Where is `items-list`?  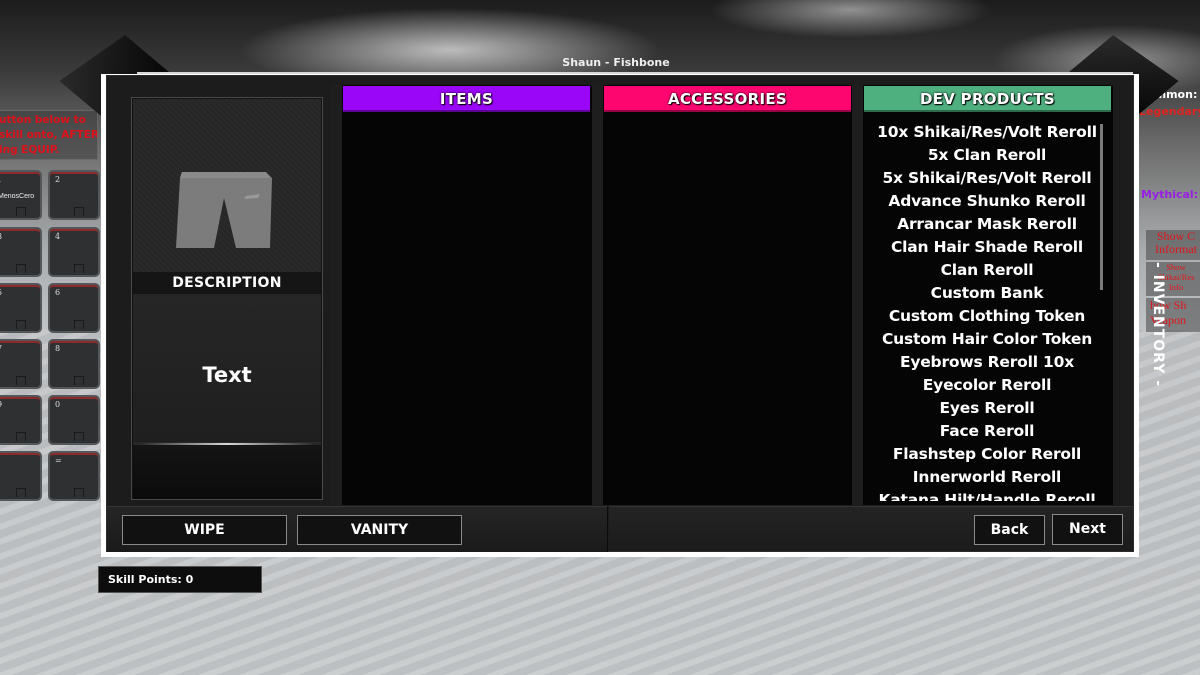 items-list is located at coordinates (467, 309).